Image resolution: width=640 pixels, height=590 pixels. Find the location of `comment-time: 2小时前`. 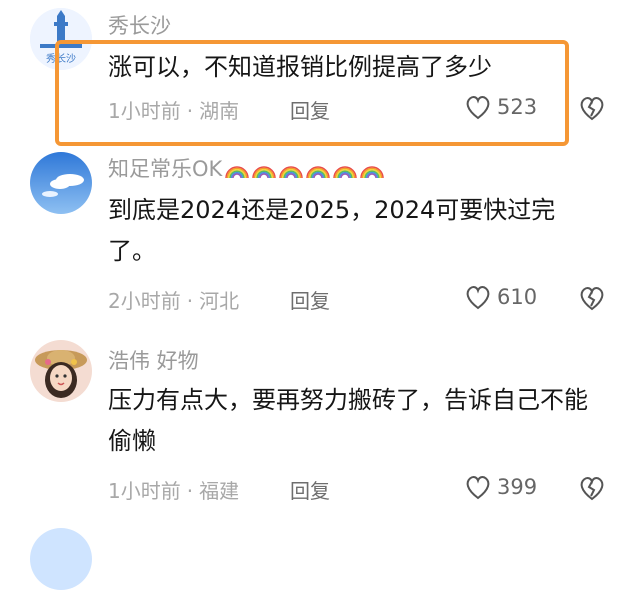

comment-time: 2小时前 is located at coordinates (144, 301).